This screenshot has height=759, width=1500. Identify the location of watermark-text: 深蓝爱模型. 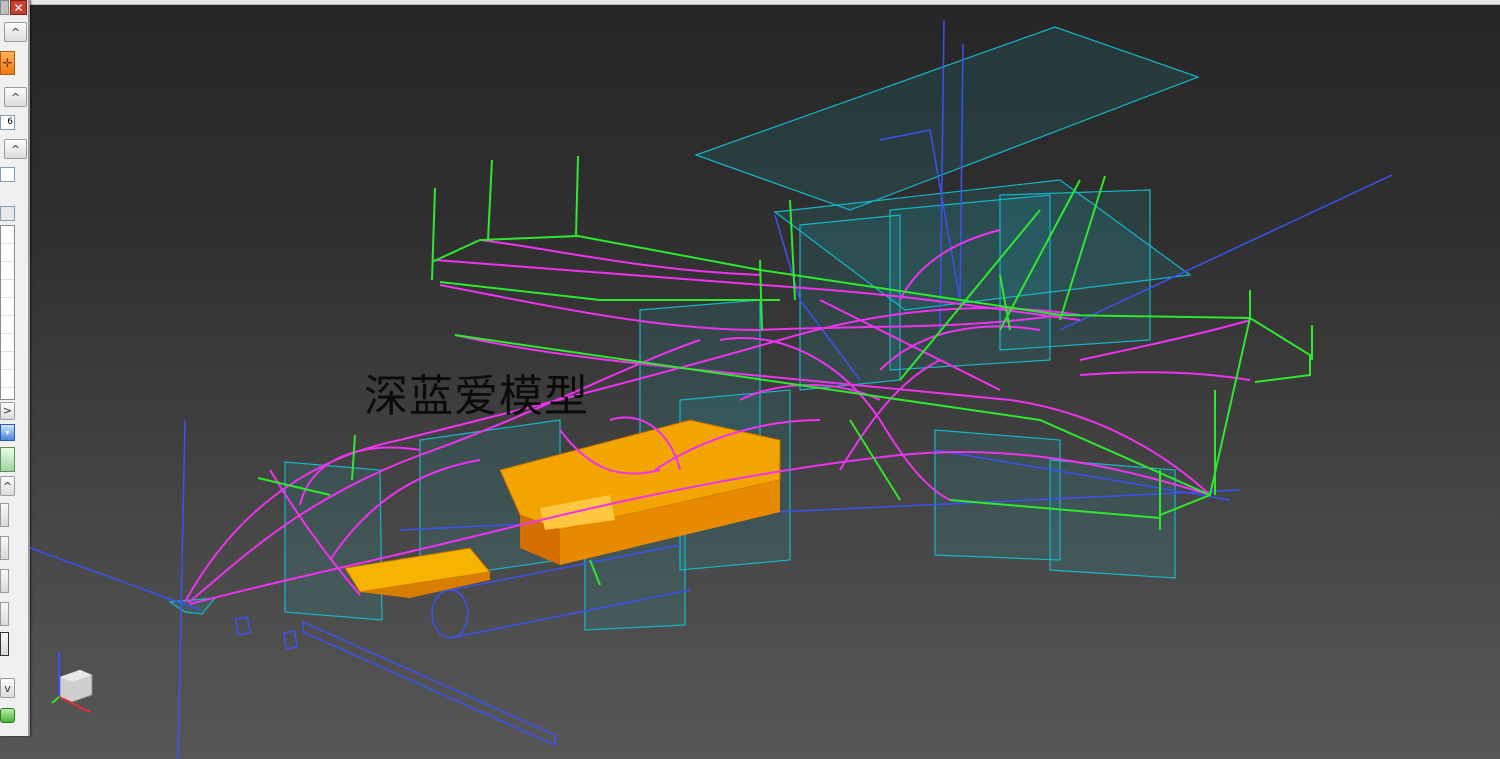
(476, 396).